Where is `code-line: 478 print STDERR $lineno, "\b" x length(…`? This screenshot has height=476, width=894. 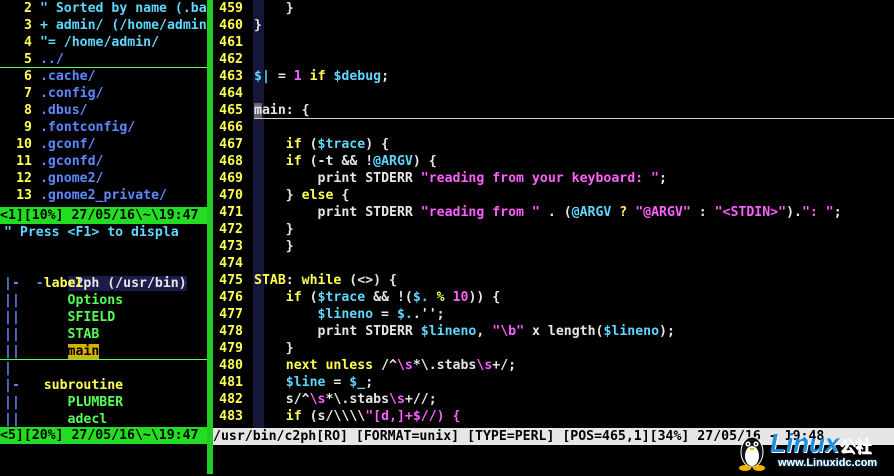 code-line: 478 print STDERR $lineno, "\b" x length(… is located at coordinates (553, 331).